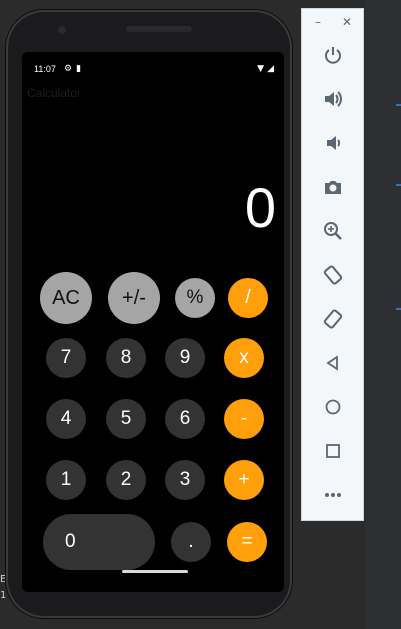 The image size is (401, 629). What do you see at coordinates (347, 22) in the screenshot?
I see `close-icon: ✕` at bounding box center [347, 22].